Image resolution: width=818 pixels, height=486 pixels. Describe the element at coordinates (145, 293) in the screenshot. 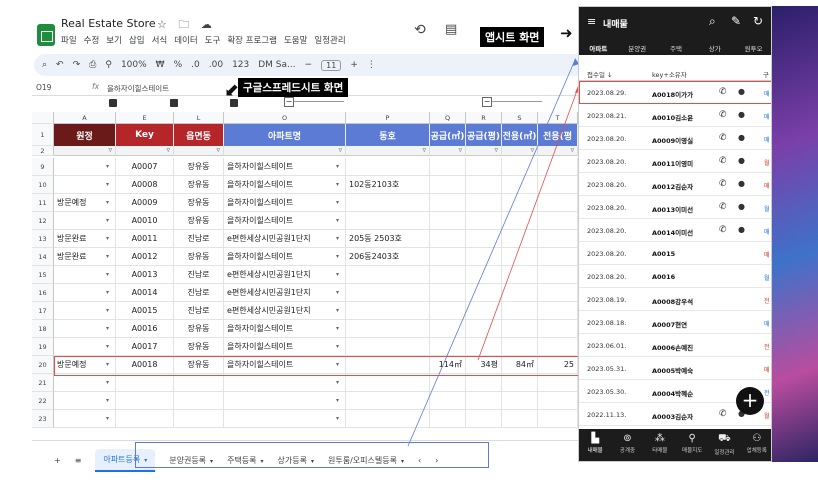

I see `table-cell: A0014` at that location.